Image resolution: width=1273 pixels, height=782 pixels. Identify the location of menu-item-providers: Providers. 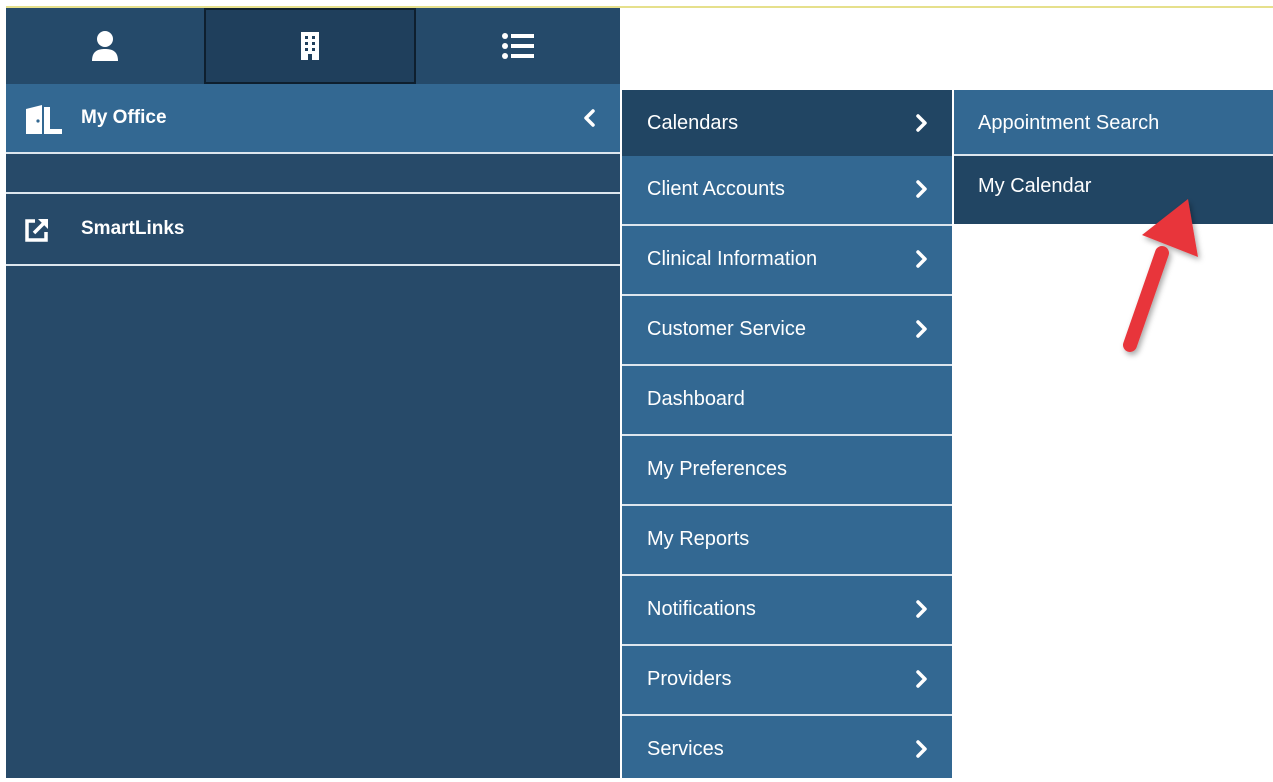
(787, 681).